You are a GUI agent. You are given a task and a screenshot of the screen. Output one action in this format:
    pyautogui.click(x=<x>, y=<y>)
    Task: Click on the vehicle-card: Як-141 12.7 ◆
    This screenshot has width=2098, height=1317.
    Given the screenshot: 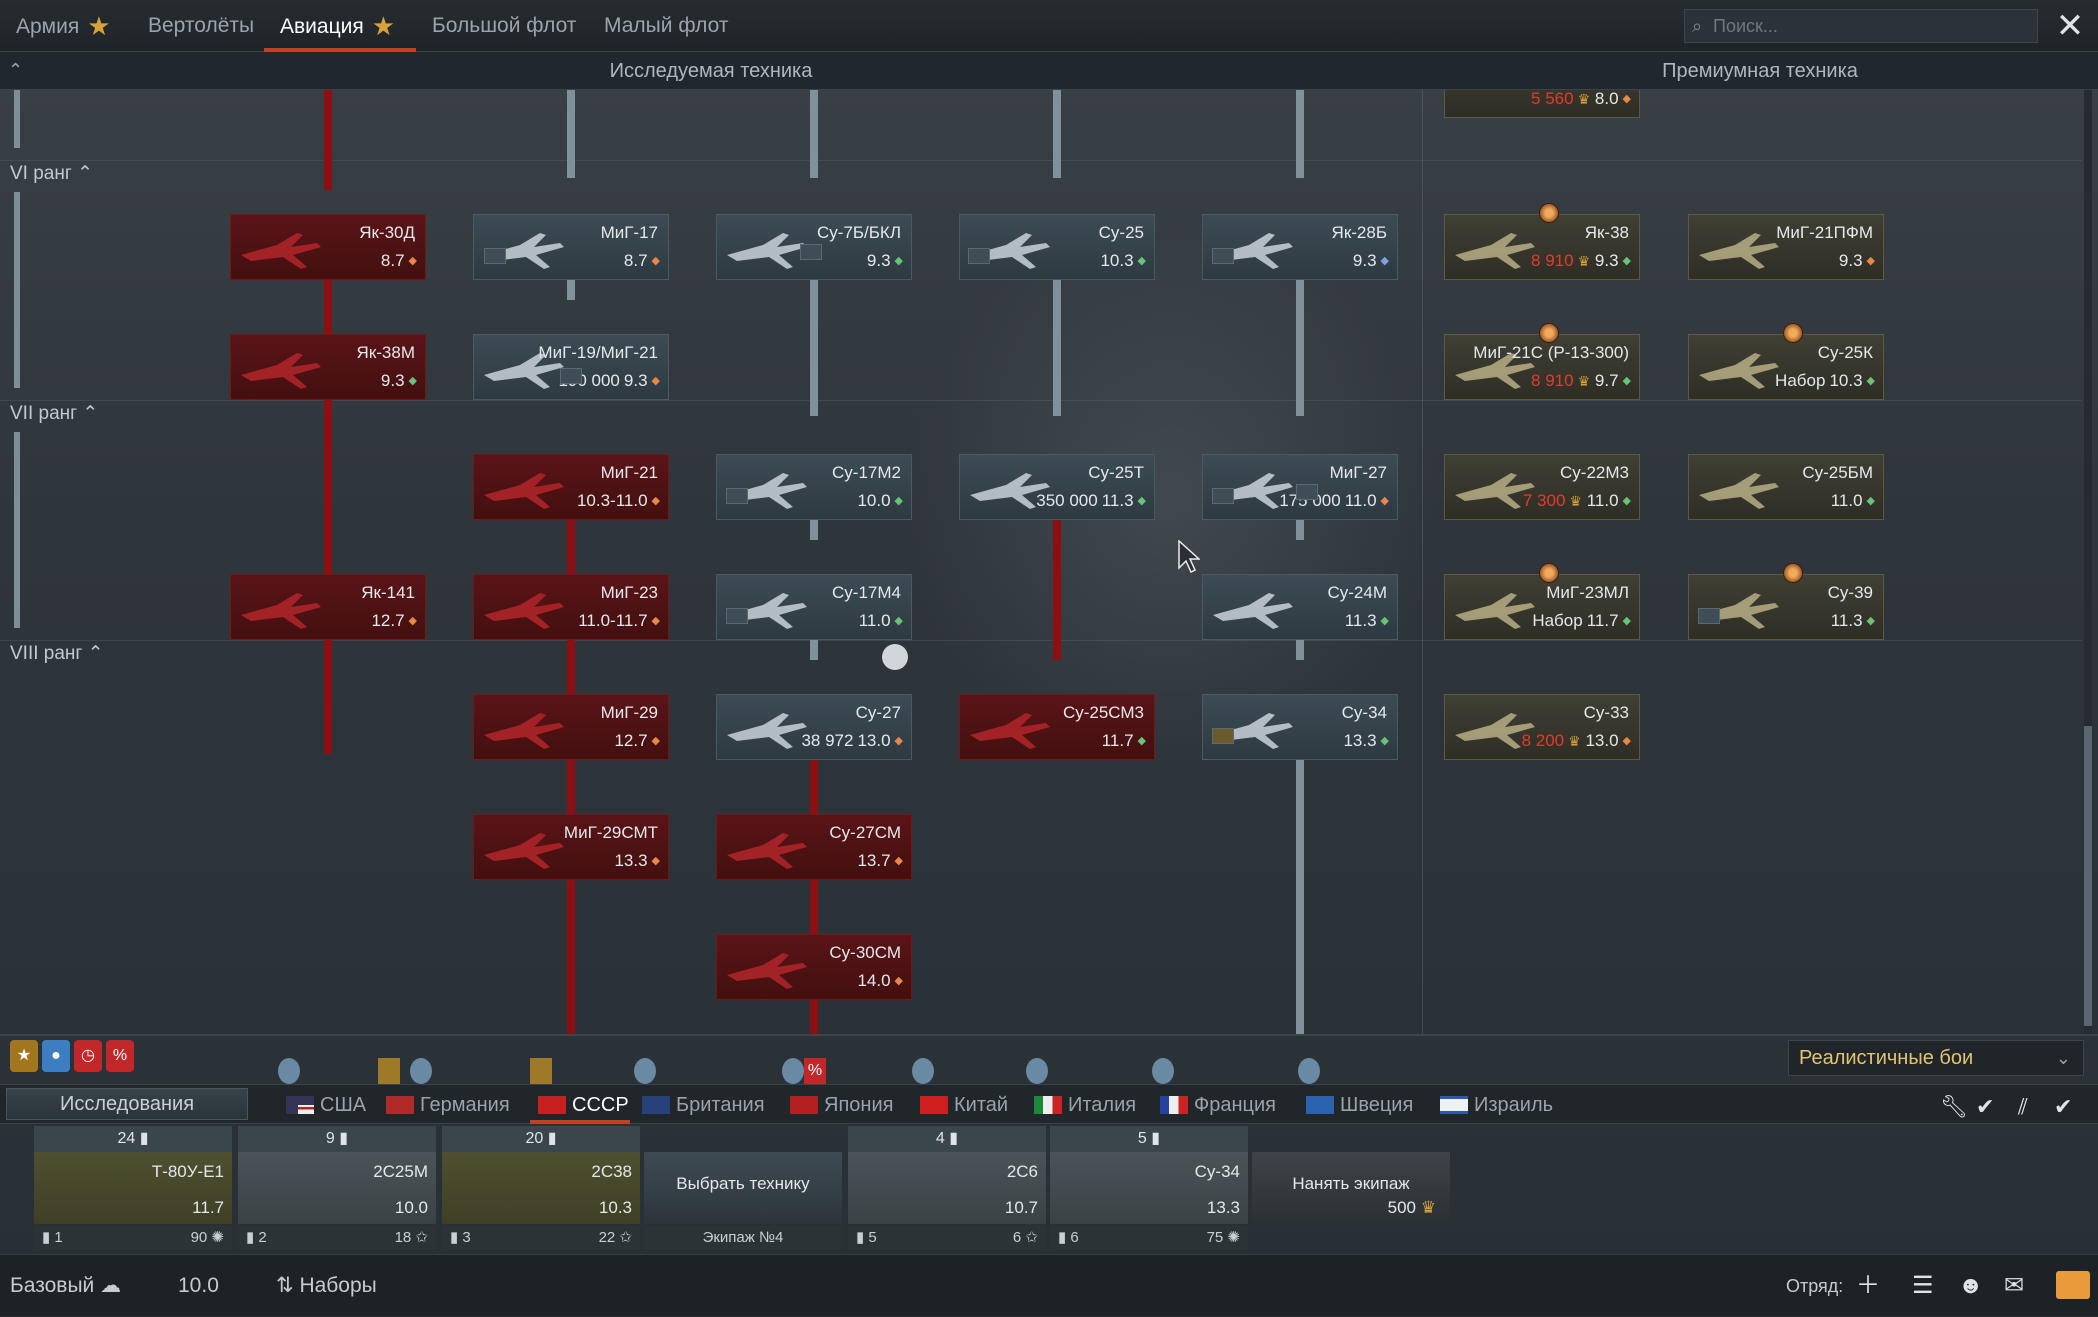 What is the action you would take?
    pyautogui.click(x=328, y=607)
    